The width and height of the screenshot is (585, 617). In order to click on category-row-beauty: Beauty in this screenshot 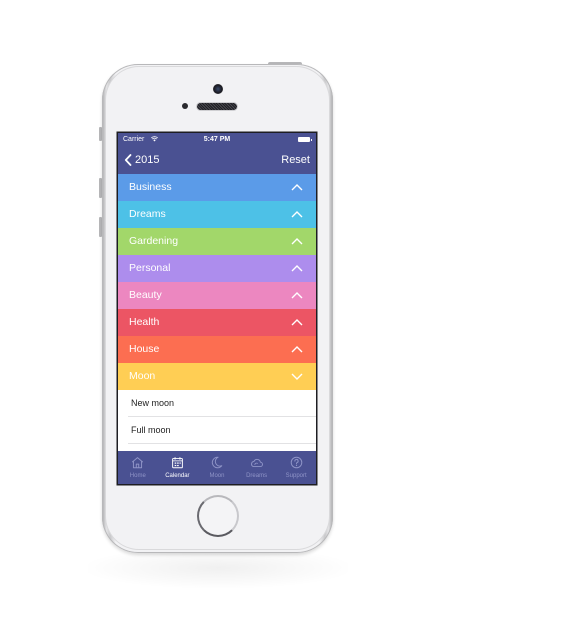, I will do `click(217, 295)`.